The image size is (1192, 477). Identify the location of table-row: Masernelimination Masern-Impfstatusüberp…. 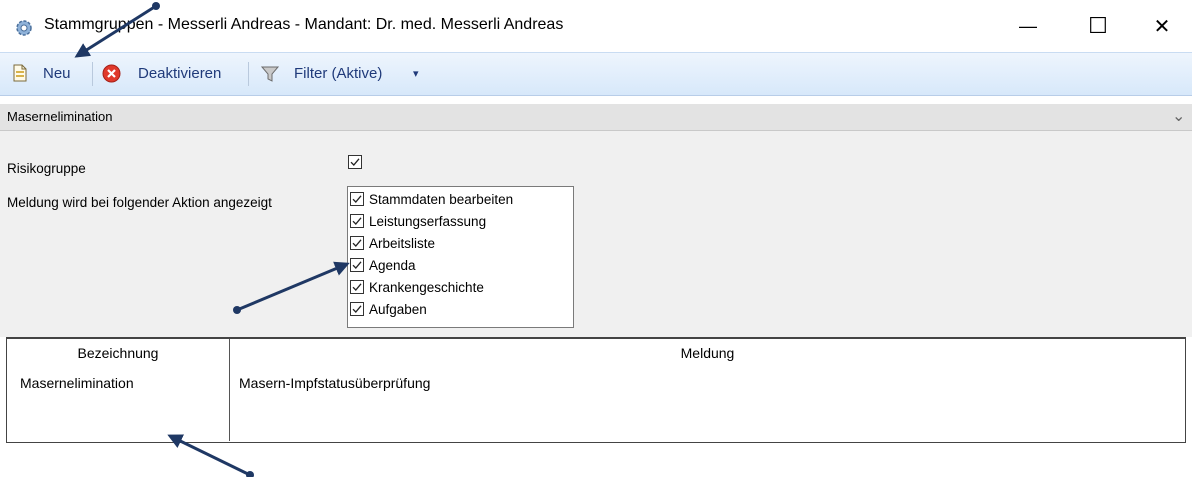
(595, 382).